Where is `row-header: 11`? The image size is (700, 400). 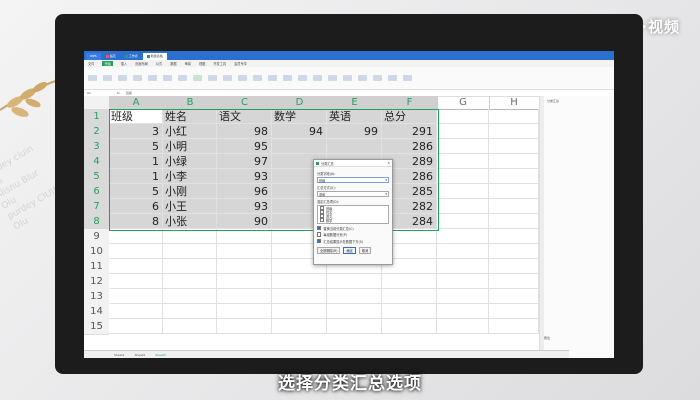 row-header: 11 is located at coordinates (96, 267).